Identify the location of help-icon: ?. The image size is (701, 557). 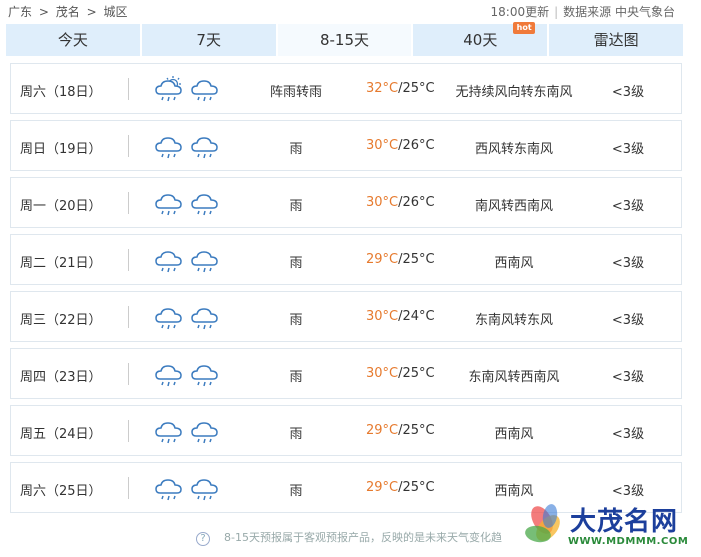
(203, 539).